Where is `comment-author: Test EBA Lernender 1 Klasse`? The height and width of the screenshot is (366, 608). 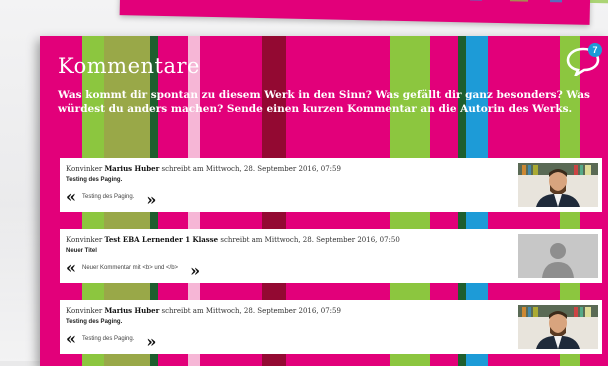
comment-author: Test EBA Lernender 1 Klasse is located at coordinates (161, 239).